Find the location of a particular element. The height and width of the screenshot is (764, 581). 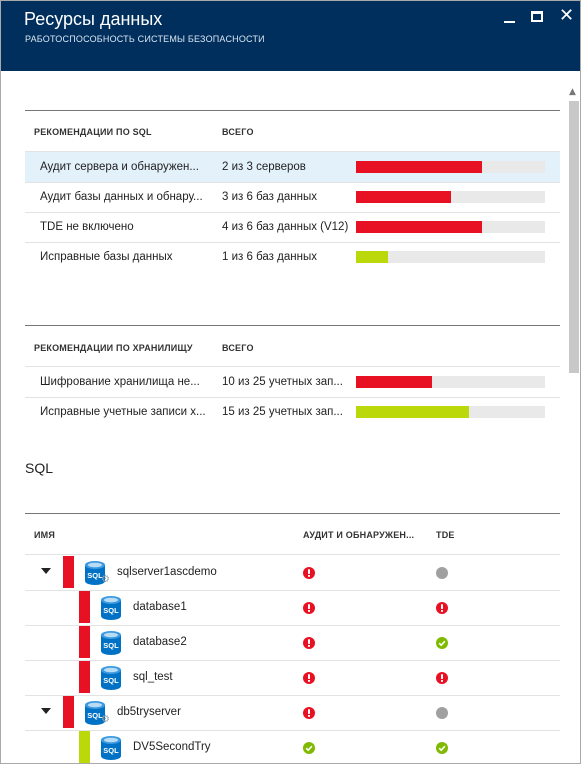

close-icon: ✕ is located at coordinates (567, 15).